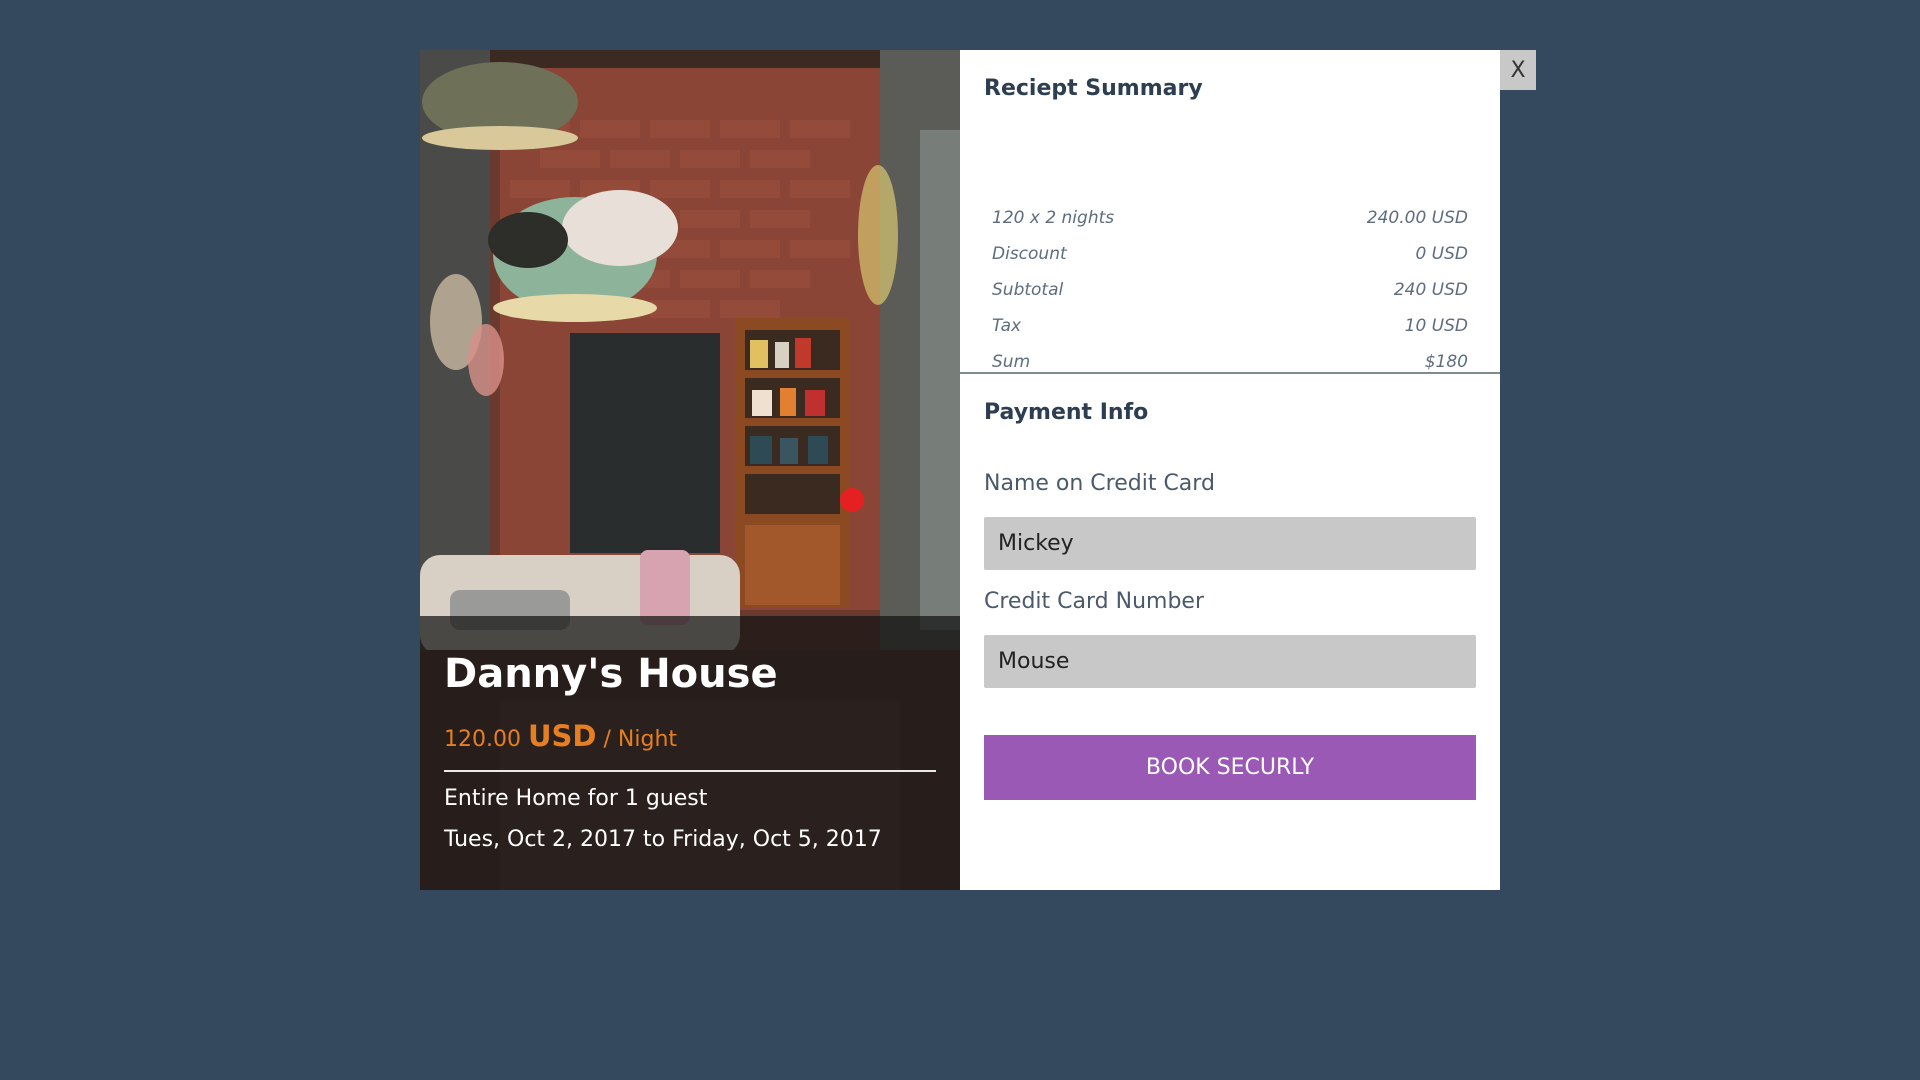 The width and height of the screenshot is (1920, 1080). I want to click on listing-divider, so click(690, 771).